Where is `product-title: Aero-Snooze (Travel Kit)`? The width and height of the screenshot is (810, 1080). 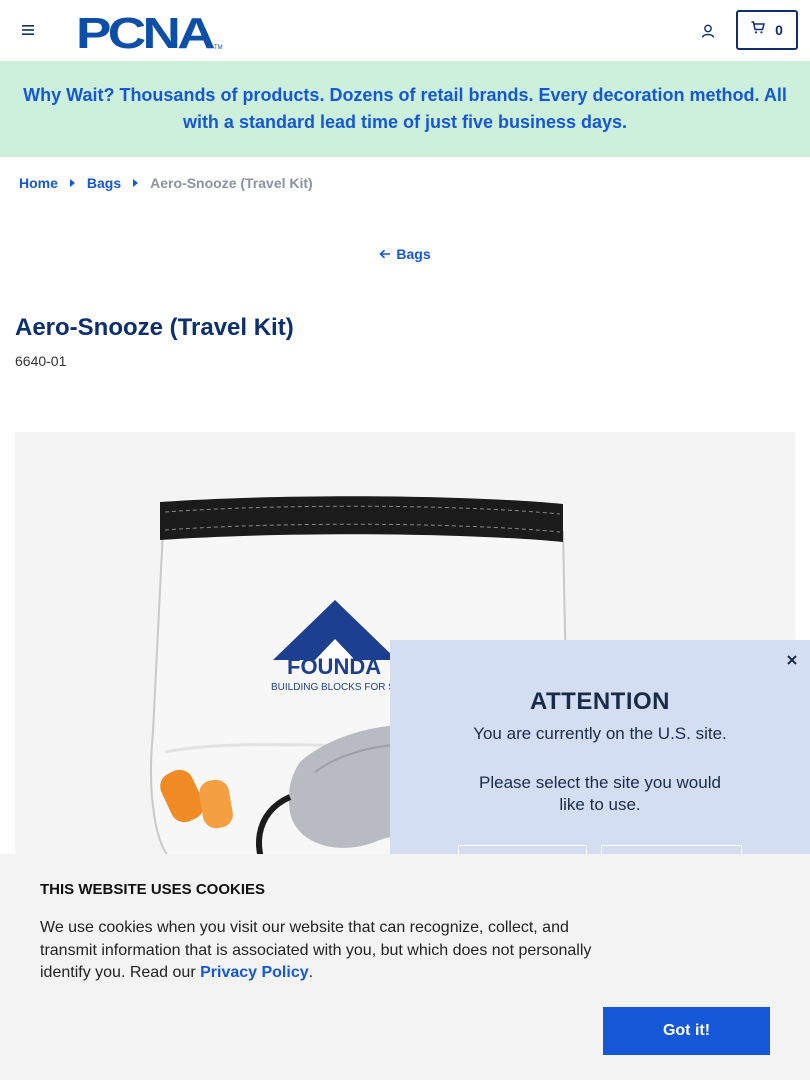 product-title: Aero-Snooze (Travel Kit) is located at coordinates (154, 327).